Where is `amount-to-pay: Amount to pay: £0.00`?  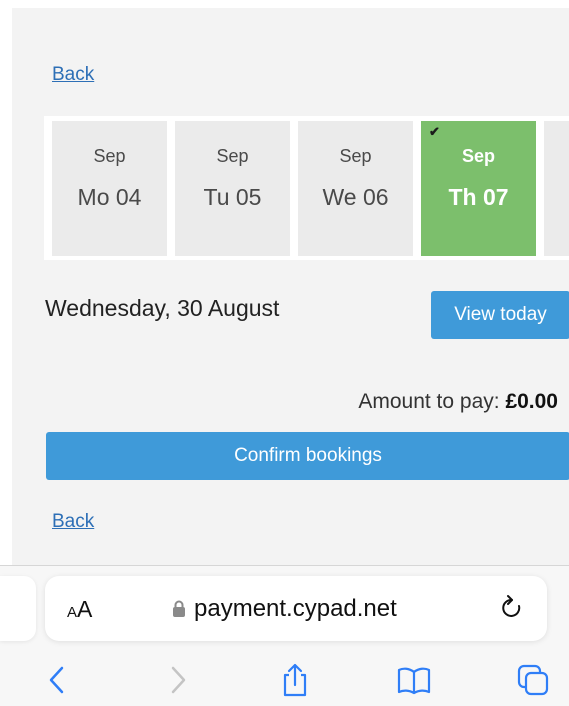
amount-to-pay: Amount to pay: £0.00 is located at coordinates (458, 402).